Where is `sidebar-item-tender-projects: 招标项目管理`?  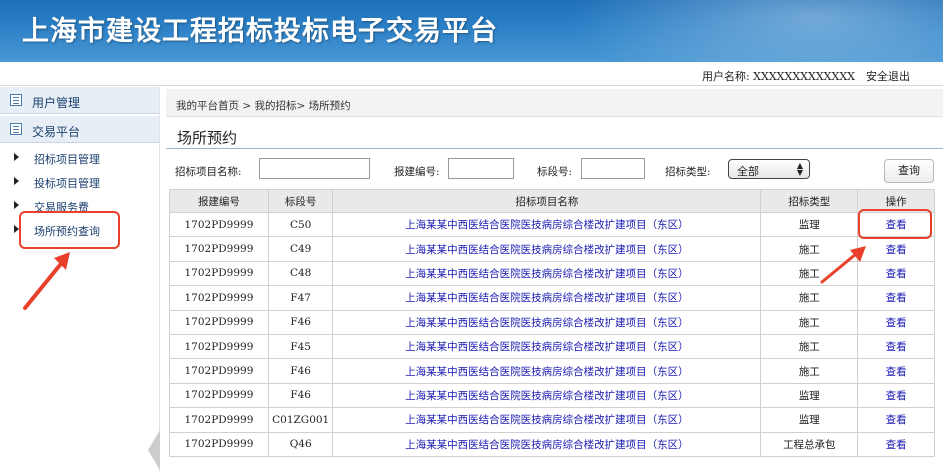
sidebar-item-tender-projects: 招标项目管理 is located at coordinates (79, 157).